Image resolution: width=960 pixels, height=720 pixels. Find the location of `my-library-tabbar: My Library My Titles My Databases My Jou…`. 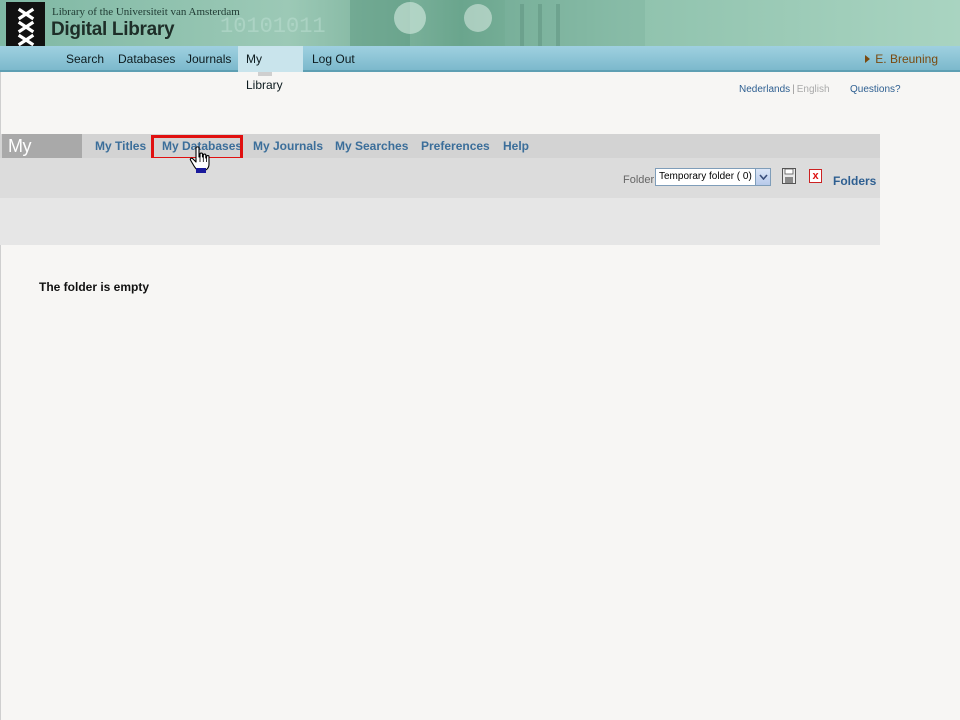

my-library-tabbar: My Library My Titles My Databases My Jou… is located at coordinates (440, 157).